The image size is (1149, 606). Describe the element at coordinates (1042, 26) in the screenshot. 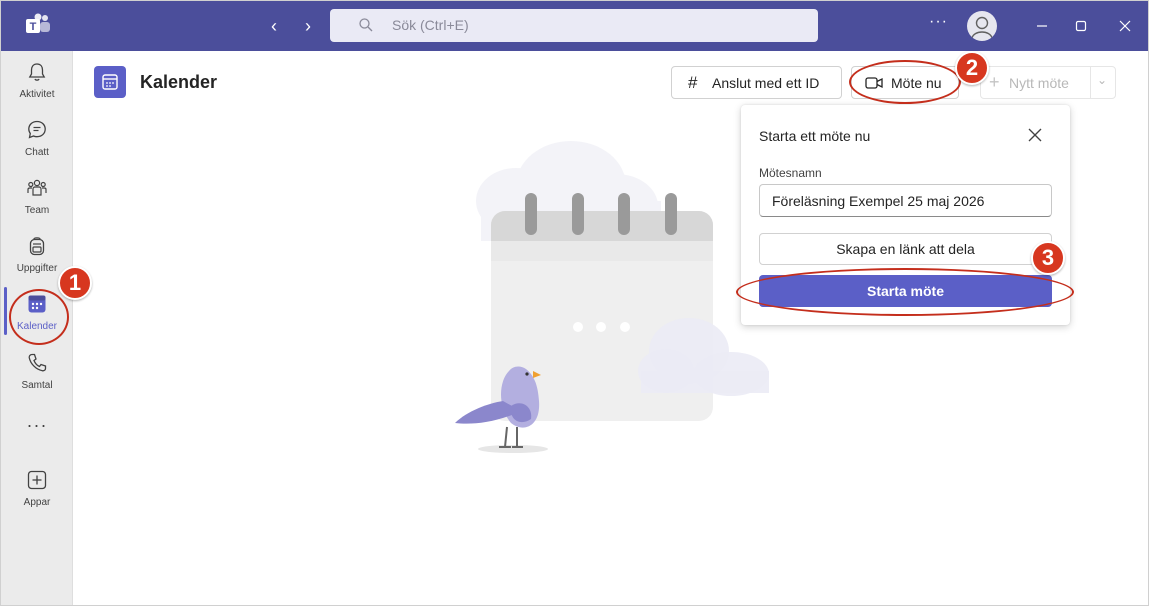

I see `minimize-icon` at that location.